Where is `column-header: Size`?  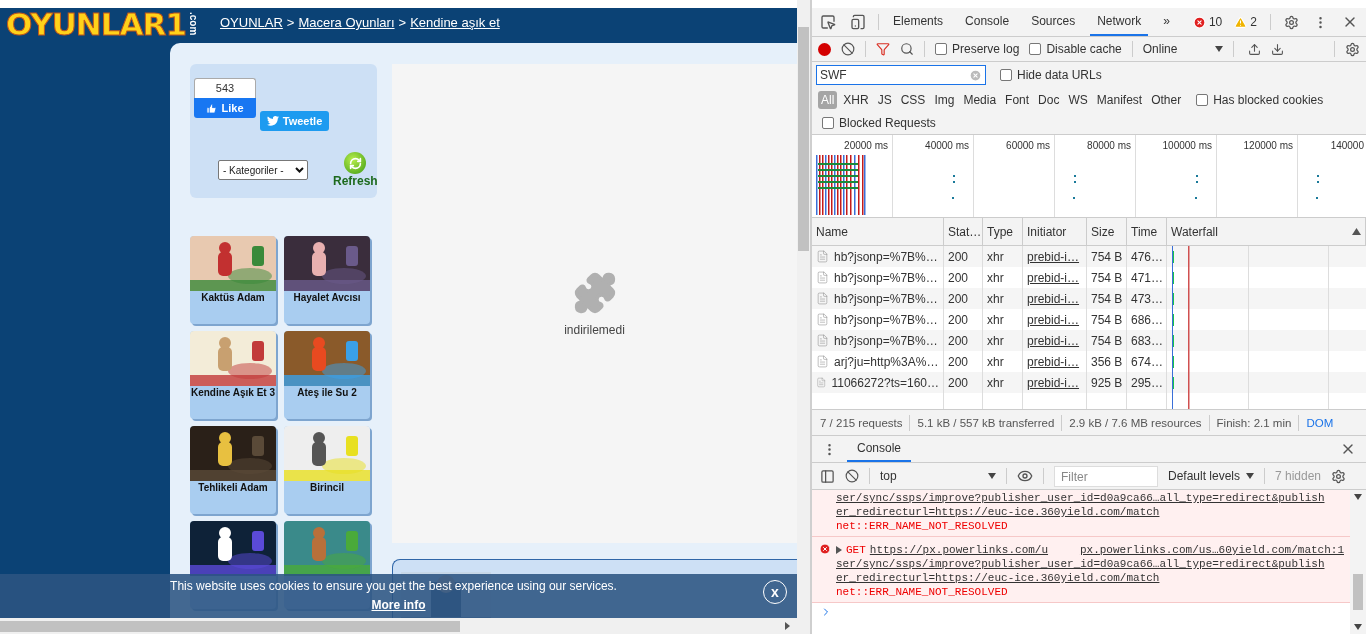
column-header: Size is located at coordinates (1107, 231).